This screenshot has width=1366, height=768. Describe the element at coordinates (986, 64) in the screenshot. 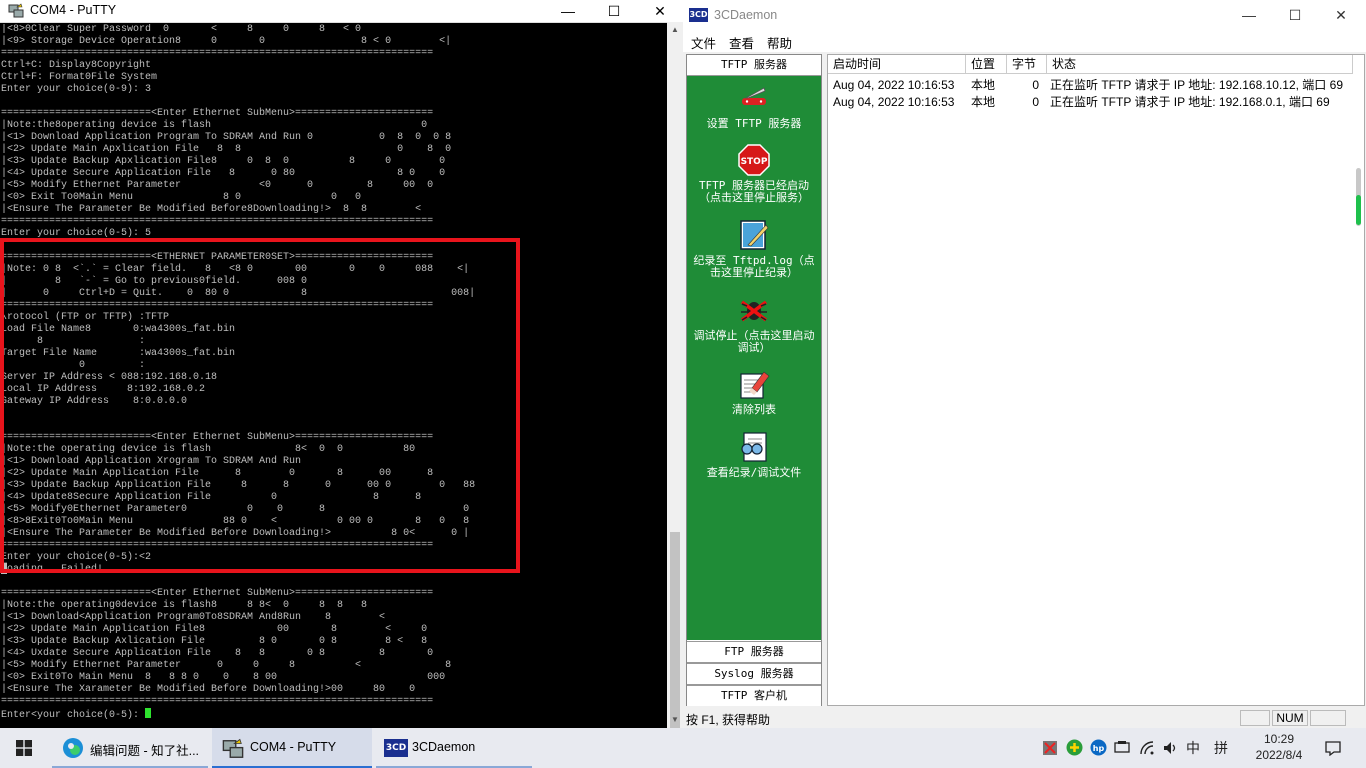

I see `column-header-location: 位置` at that location.